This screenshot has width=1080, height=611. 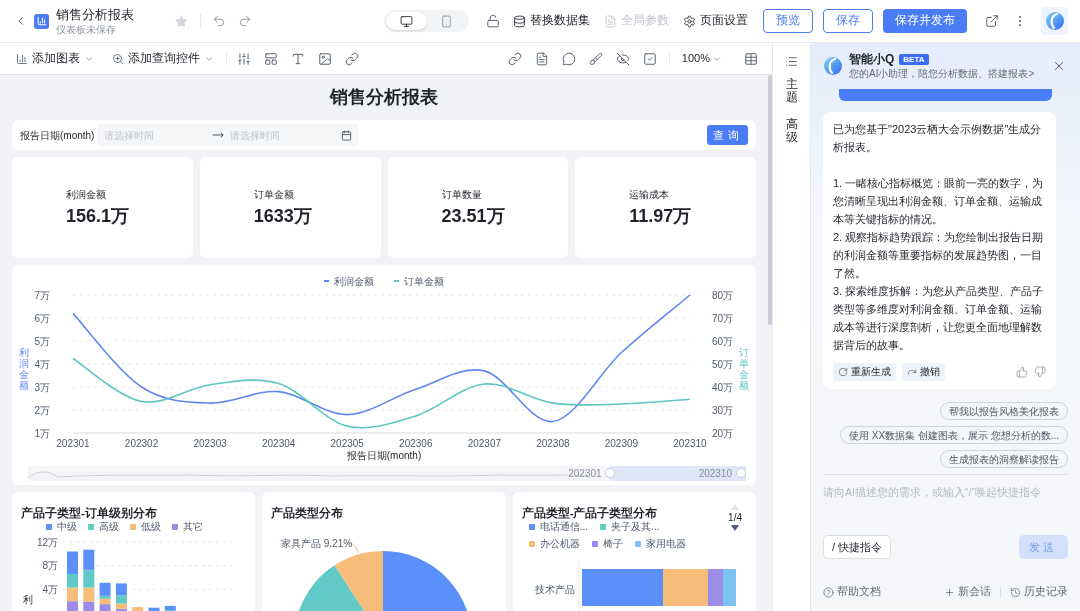 I want to click on message-action-button: 撤销, so click(x=923, y=372).